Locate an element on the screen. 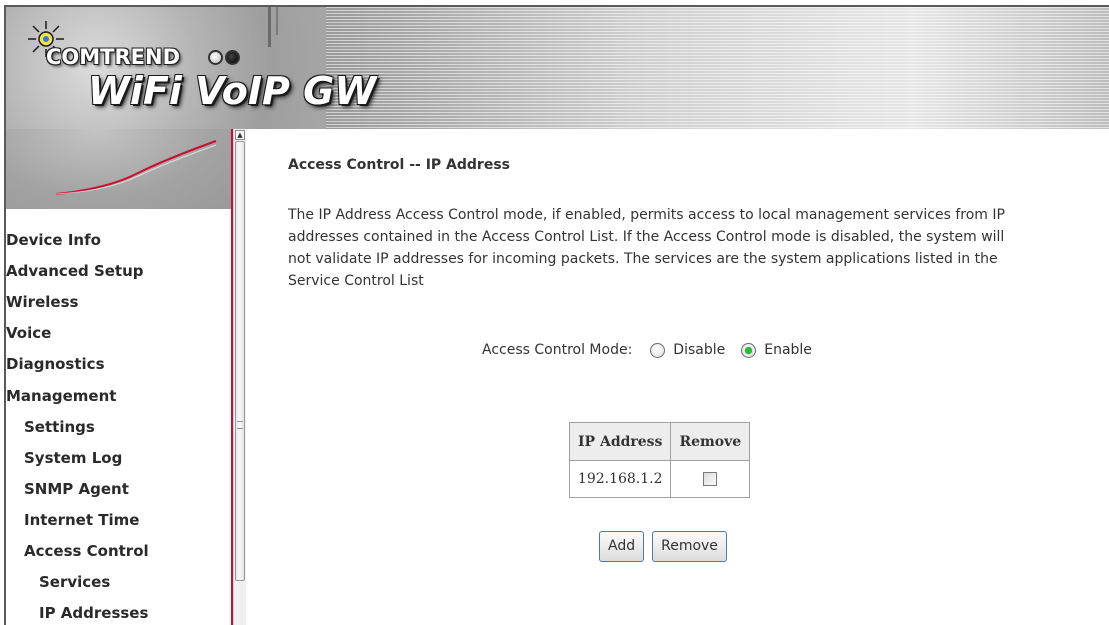 This screenshot has height=625, width=1109. access-control-mode-label: Access Control Mode: is located at coordinates (557, 350).